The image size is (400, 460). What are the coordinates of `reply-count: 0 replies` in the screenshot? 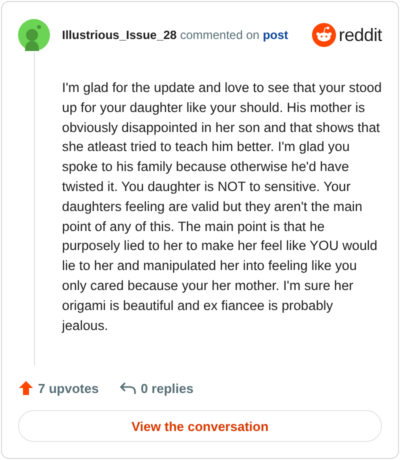 It's located at (167, 388).